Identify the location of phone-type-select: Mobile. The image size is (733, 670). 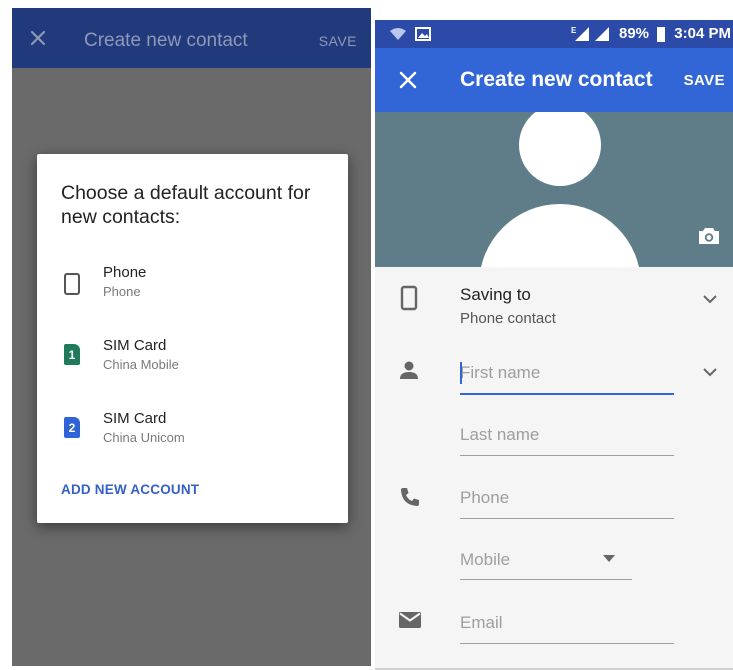
(485, 560).